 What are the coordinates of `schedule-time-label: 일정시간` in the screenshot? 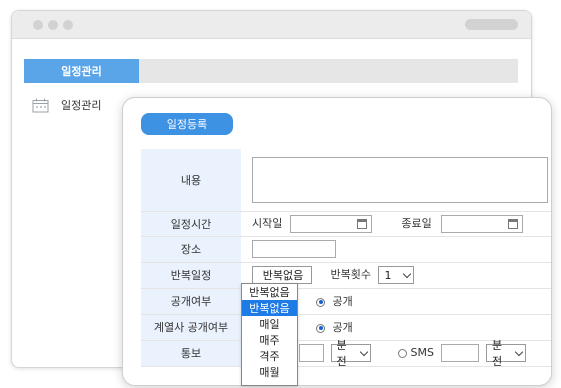 It's located at (191, 224).